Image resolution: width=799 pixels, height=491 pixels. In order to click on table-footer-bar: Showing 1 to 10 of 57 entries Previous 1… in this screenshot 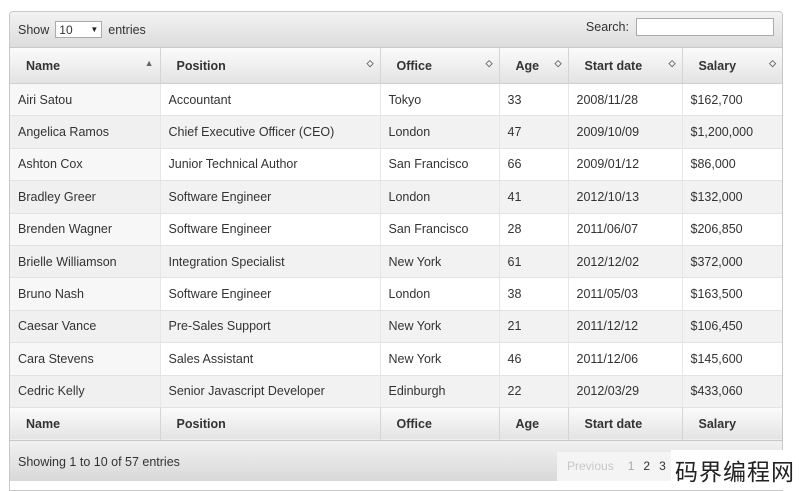, I will do `click(396, 460)`.